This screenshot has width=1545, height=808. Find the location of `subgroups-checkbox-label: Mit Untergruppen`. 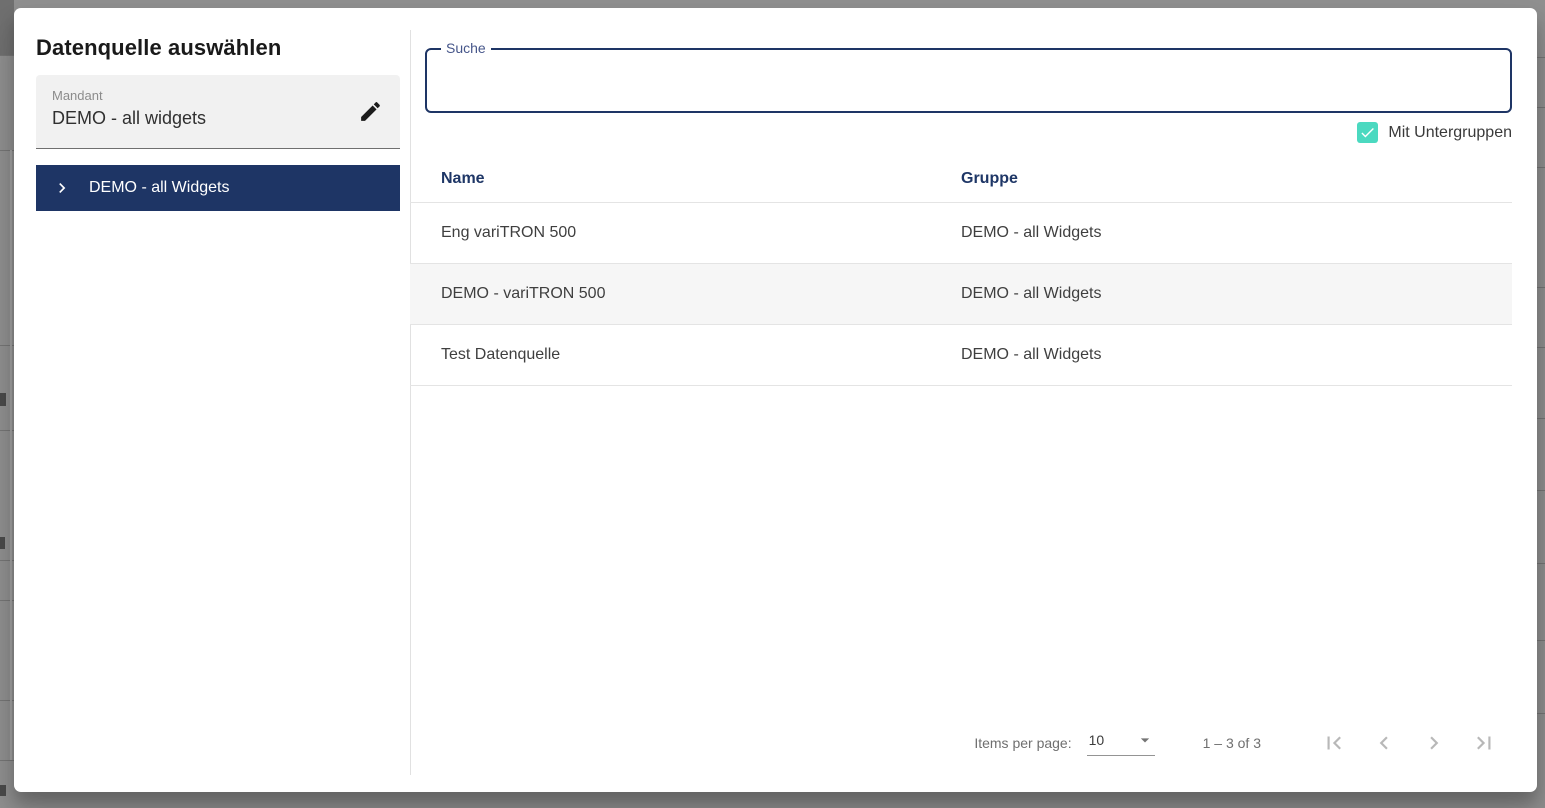

subgroups-checkbox-label: Mit Untergruppen is located at coordinates (1450, 132).